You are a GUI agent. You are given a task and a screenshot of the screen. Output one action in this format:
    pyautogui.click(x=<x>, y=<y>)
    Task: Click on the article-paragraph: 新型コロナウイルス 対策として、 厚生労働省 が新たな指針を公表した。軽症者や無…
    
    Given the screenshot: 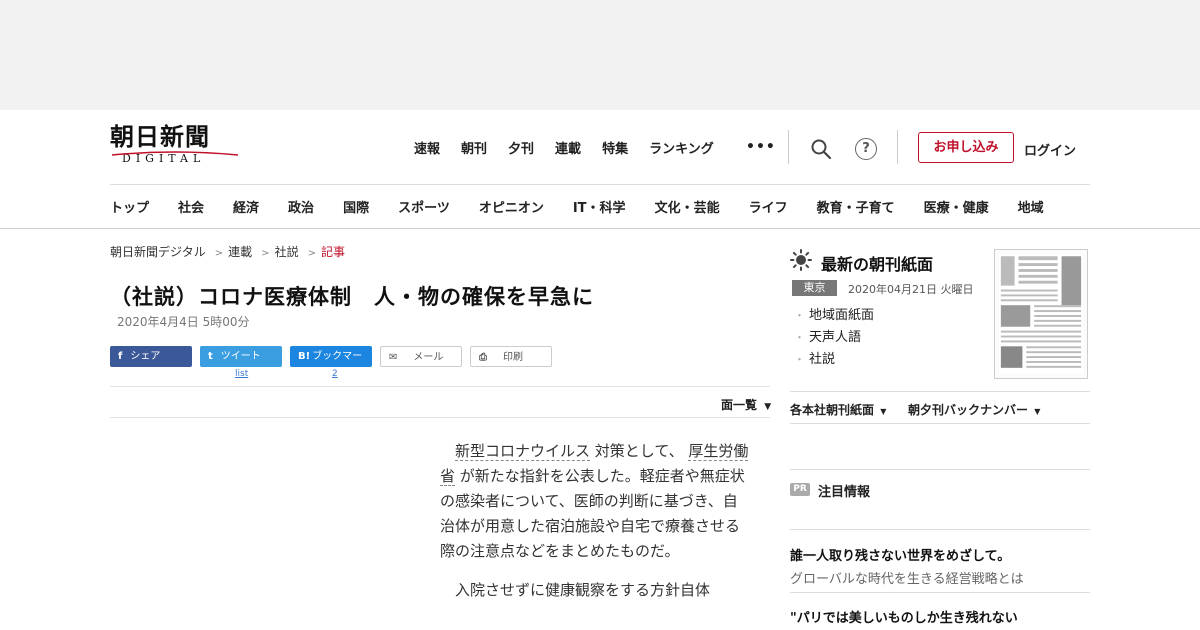 What is the action you would take?
    pyautogui.click(x=595, y=501)
    